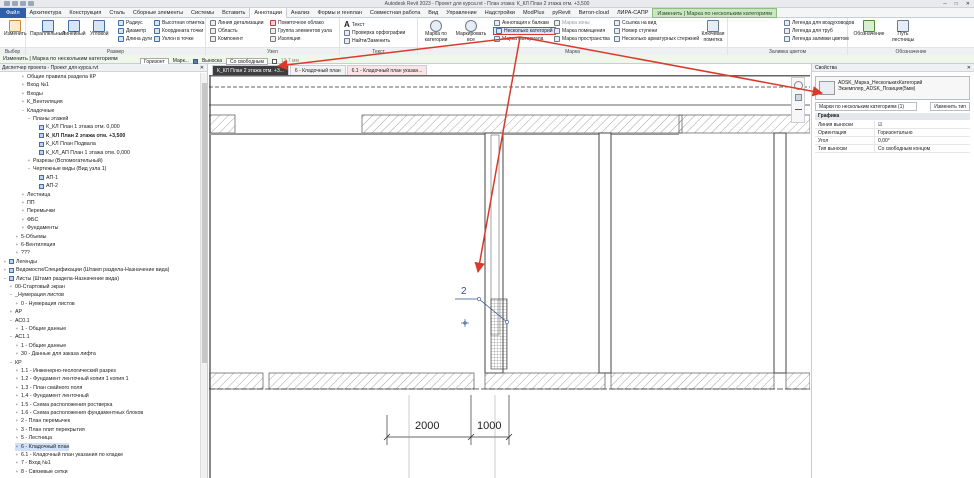  Describe the element at coordinates (233, 13) in the screenshot. I see `tab-insert: Вставить` at that location.